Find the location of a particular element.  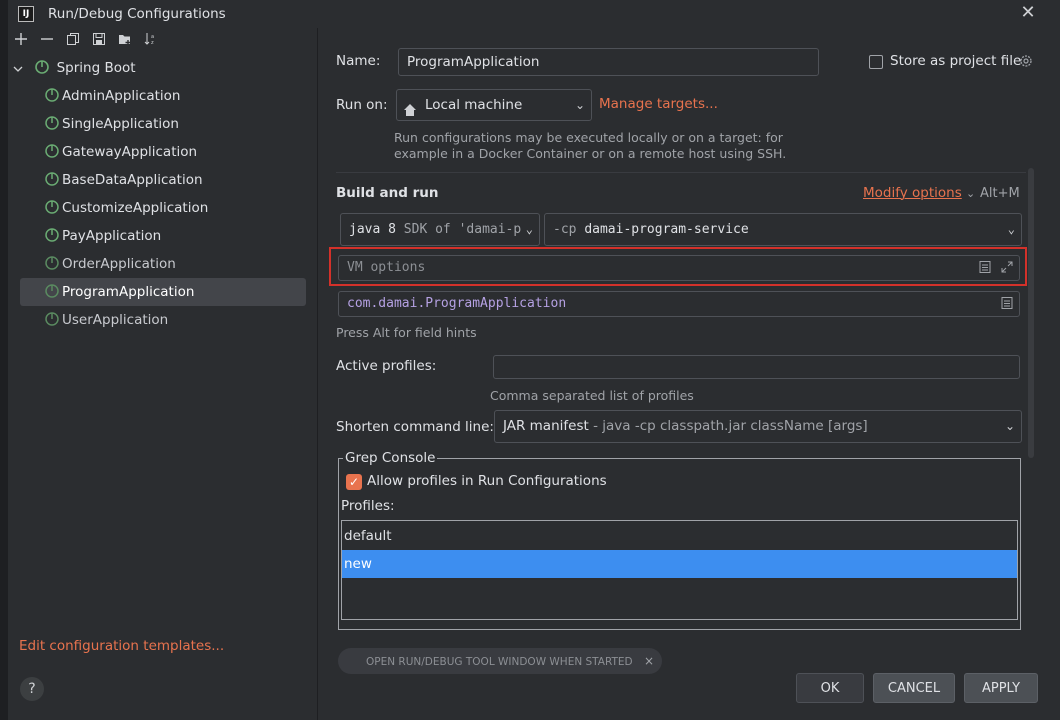

profiles-label: Profiles: is located at coordinates (368, 506).